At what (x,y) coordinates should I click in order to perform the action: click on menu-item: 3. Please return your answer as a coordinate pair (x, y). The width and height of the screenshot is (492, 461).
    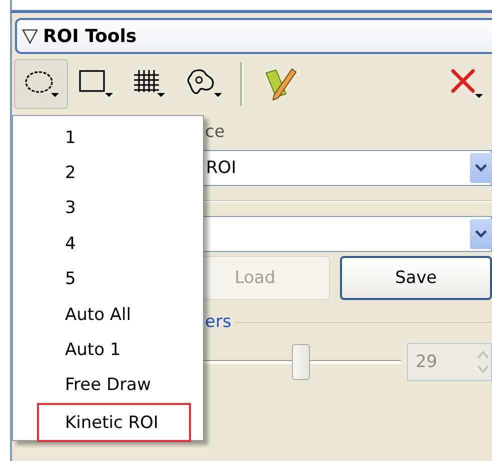
    Looking at the image, I should click on (114, 208).